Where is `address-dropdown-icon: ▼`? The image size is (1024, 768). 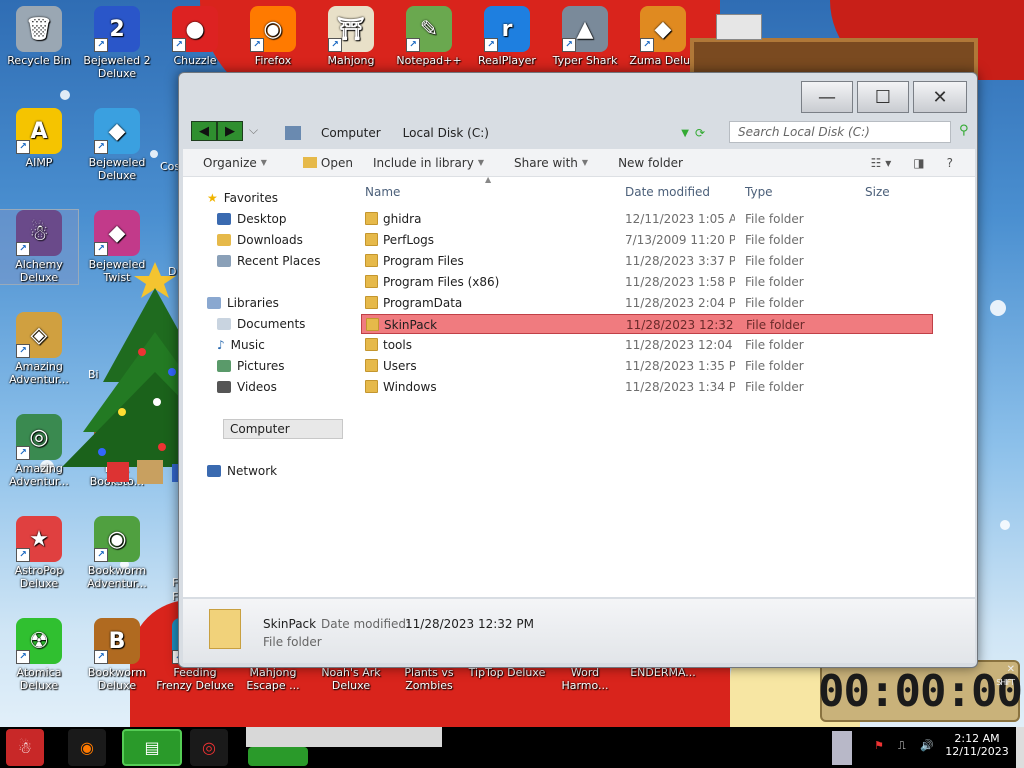 address-dropdown-icon: ▼ is located at coordinates (685, 133).